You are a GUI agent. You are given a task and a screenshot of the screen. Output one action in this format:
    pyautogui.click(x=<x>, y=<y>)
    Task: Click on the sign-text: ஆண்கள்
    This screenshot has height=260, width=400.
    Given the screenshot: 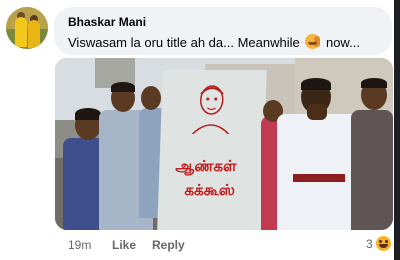 What is the action you would take?
    pyautogui.click(x=206, y=166)
    